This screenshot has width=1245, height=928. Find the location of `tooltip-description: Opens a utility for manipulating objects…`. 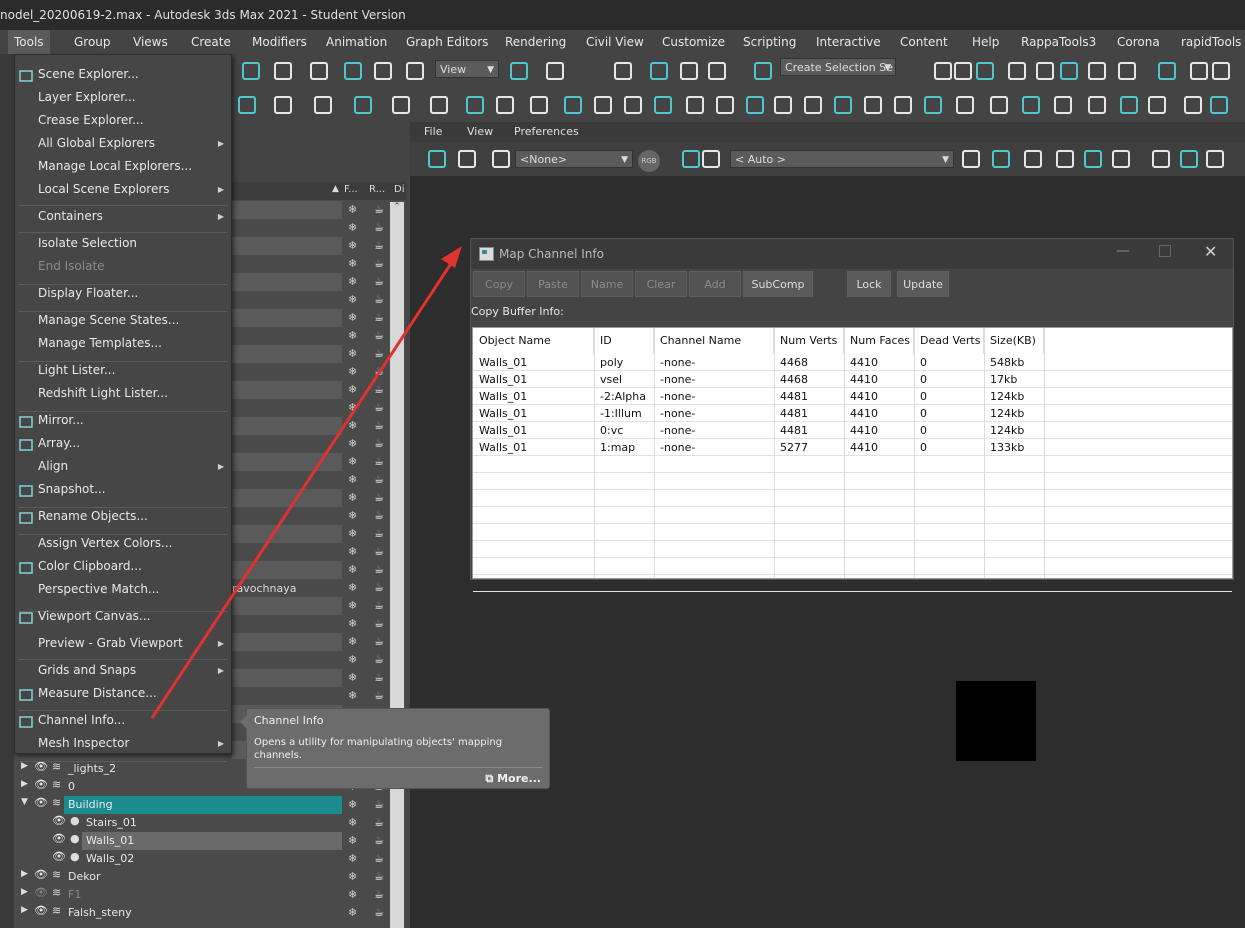

tooltip-description: Opens a utility for manipulating objects… is located at coordinates (378, 749).